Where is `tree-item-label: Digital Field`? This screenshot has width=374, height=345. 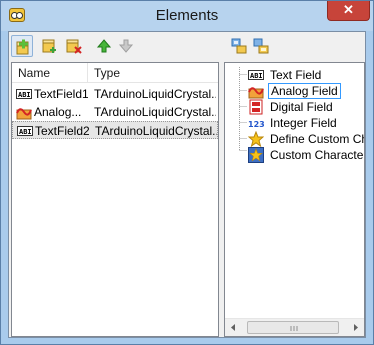
tree-item-label: Digital Field is located at coordinates (301, 107).